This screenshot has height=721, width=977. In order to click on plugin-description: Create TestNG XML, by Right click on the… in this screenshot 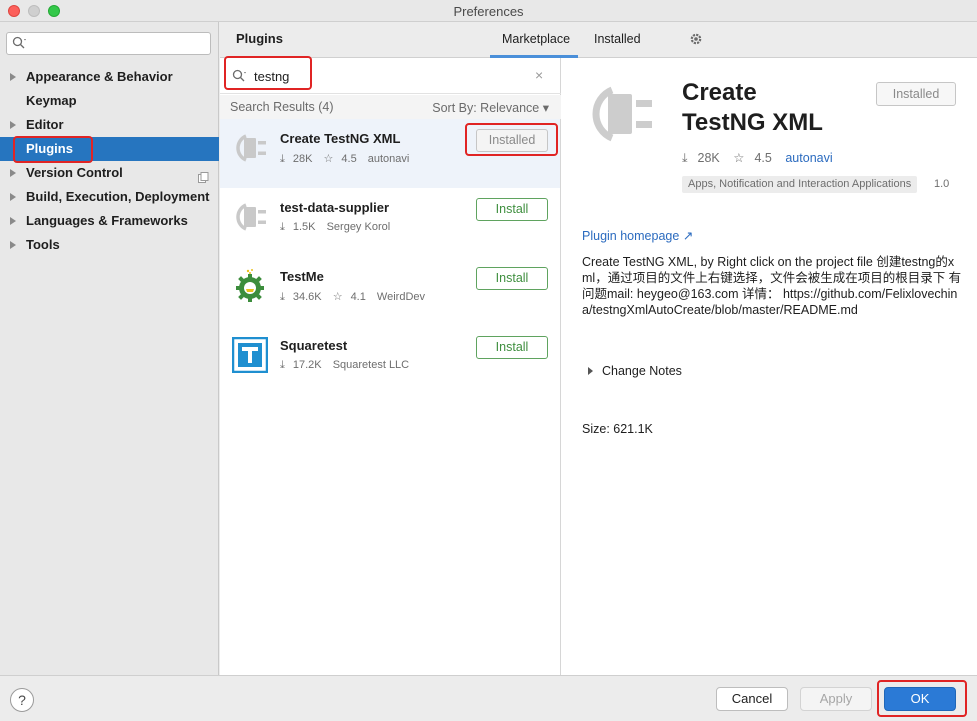, I will do `click(772, 286)`.